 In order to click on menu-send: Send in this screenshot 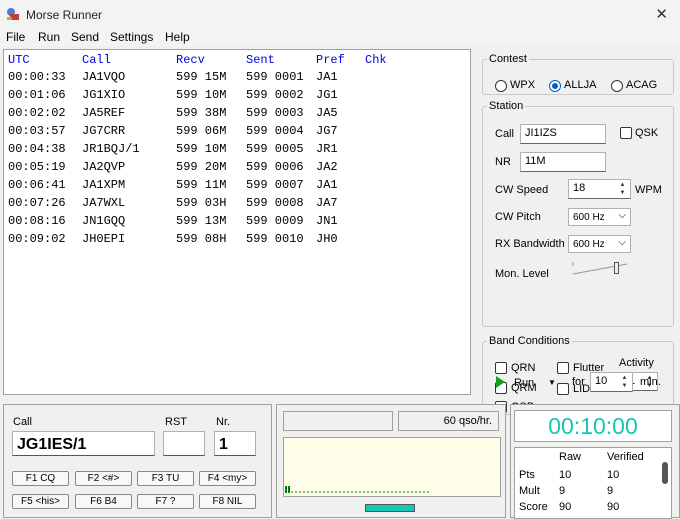, I will do `click(85, 37)`.